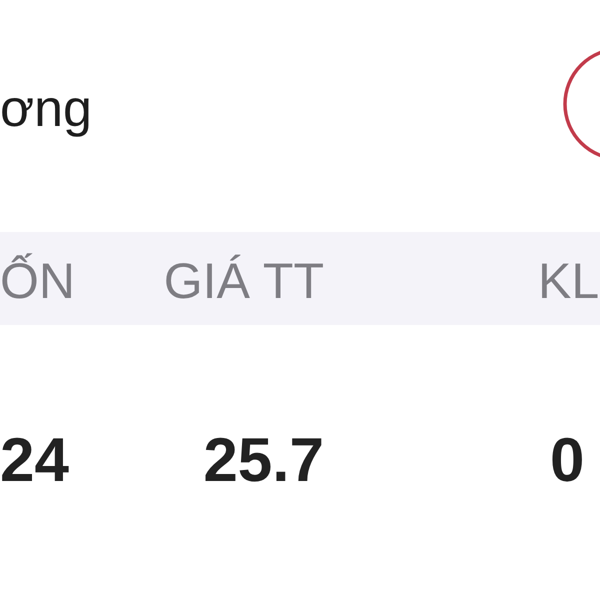  Describe the element at coordinates (567, 461) in the screenshot. I see `table-cell: 0` at that location.